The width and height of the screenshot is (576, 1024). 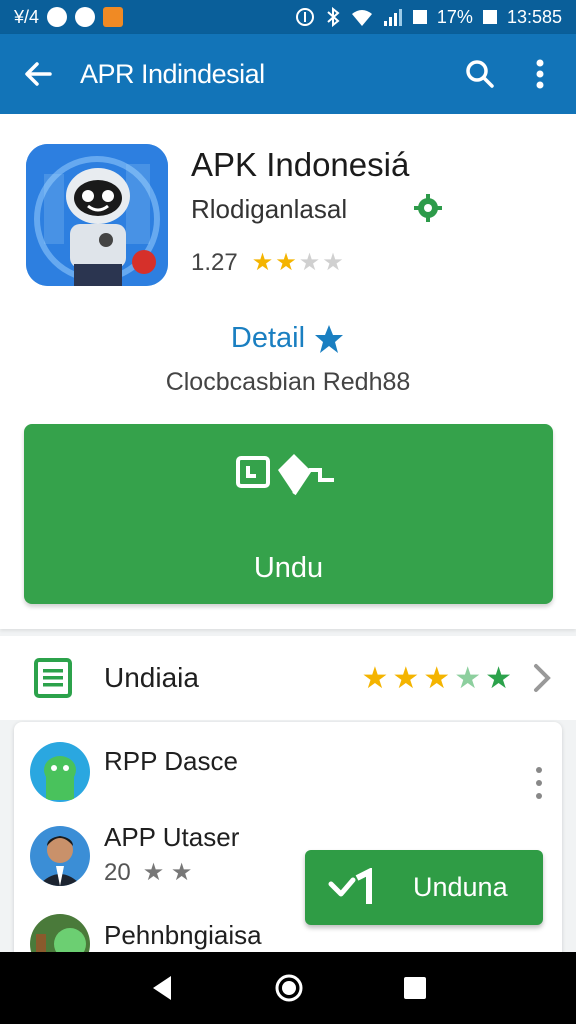 I want to click on robot-mascot-icon, so click(x=97, y=215).